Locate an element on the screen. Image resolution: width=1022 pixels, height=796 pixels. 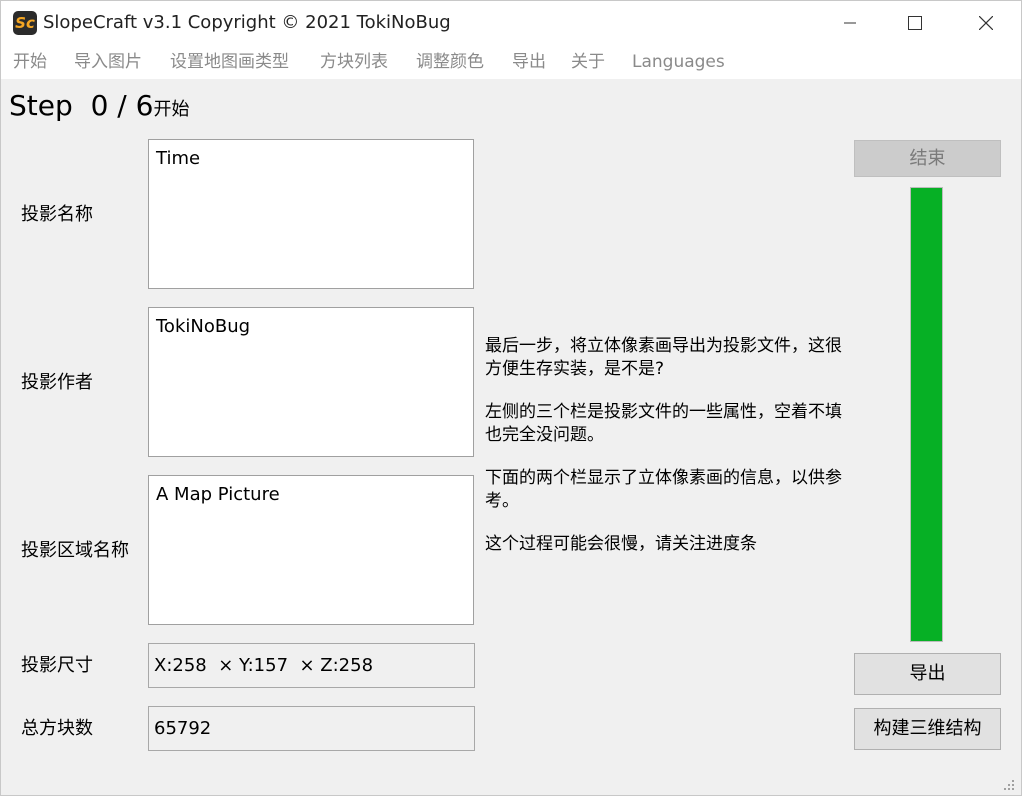
block-count-label: 总方块数 is located at coordinates (57, 728).